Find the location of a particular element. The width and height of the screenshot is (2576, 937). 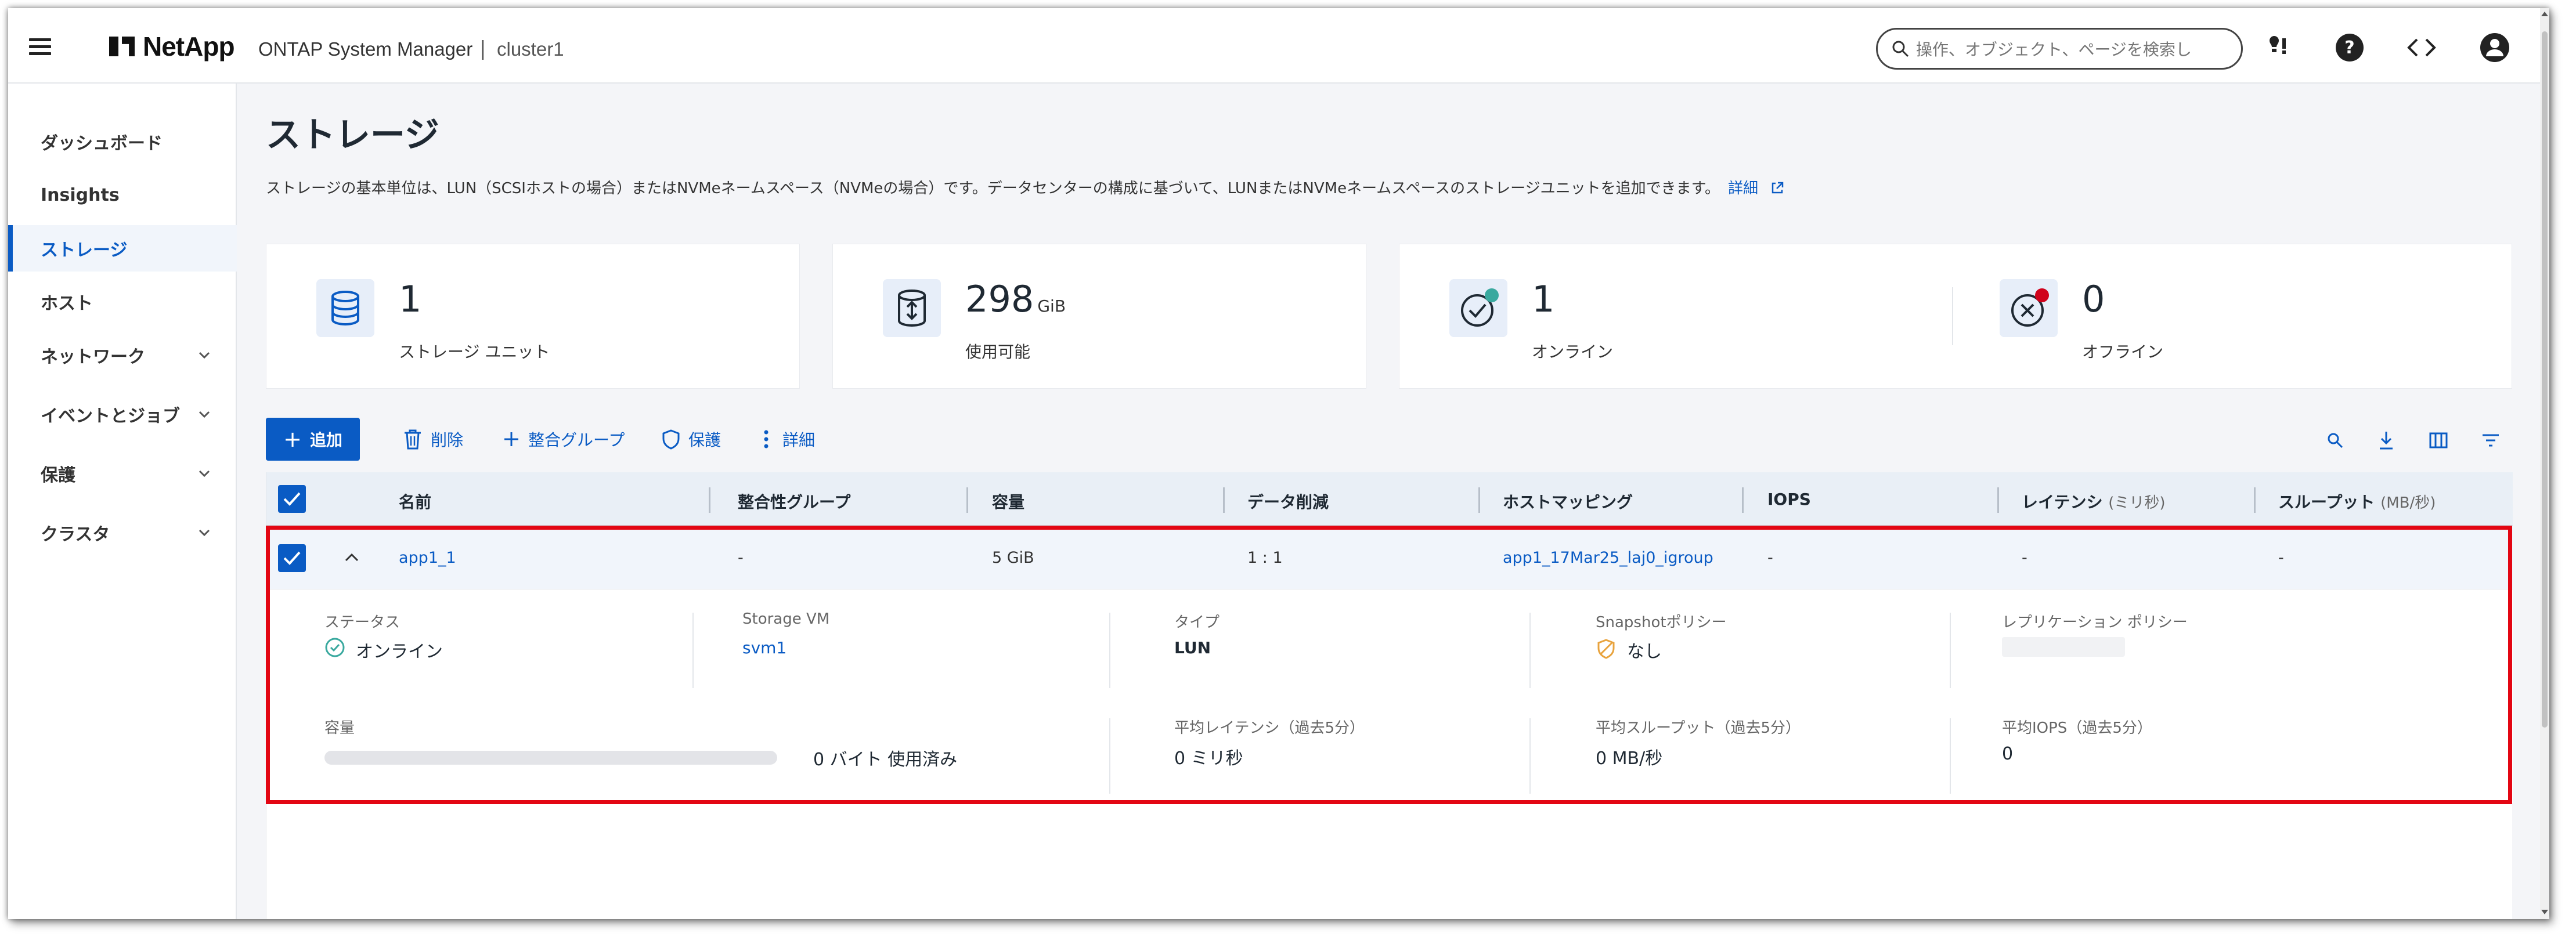

sidebar-item-hosts: ホスト is located at coordinates (123, 301).